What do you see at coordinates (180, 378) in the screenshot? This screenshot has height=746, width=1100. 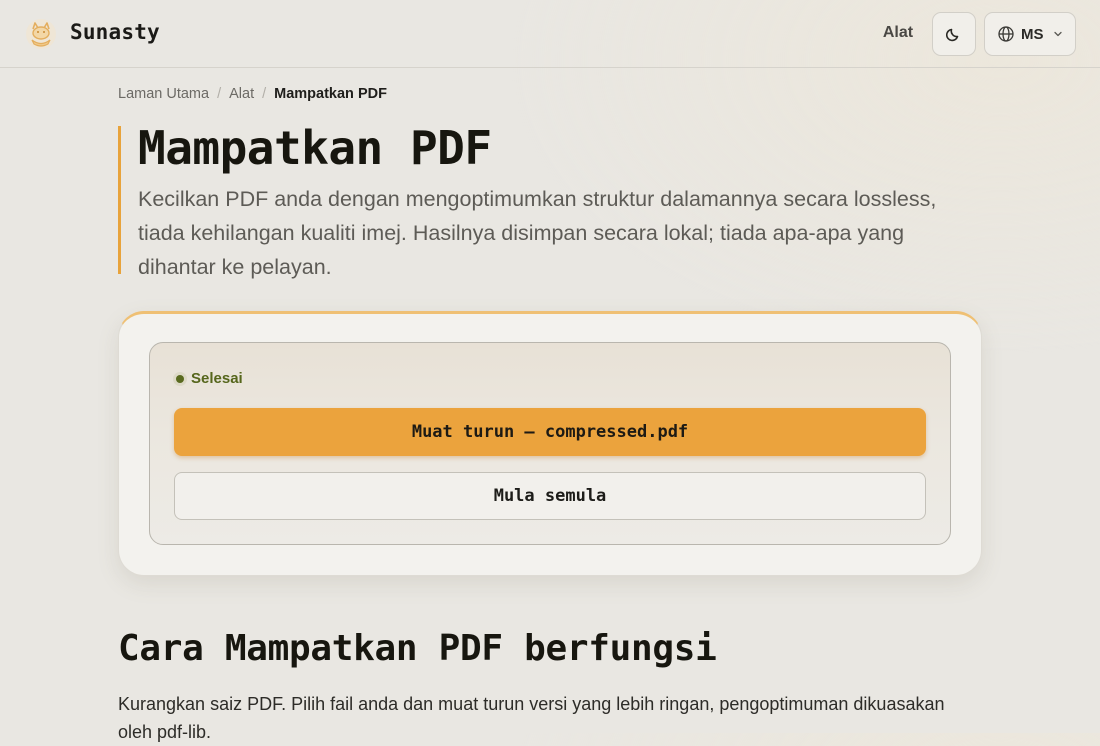 I see `status-dot-icon` at bounding box center [180, 378].